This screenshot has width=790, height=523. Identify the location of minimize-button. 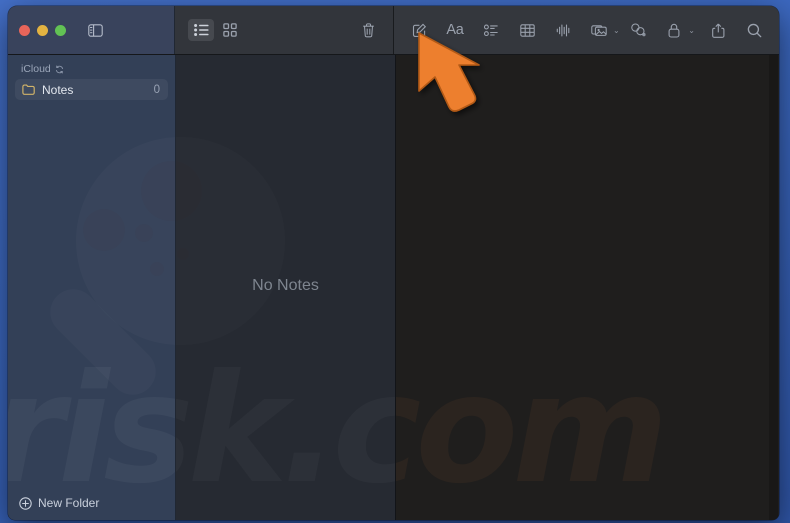
(42, 30).